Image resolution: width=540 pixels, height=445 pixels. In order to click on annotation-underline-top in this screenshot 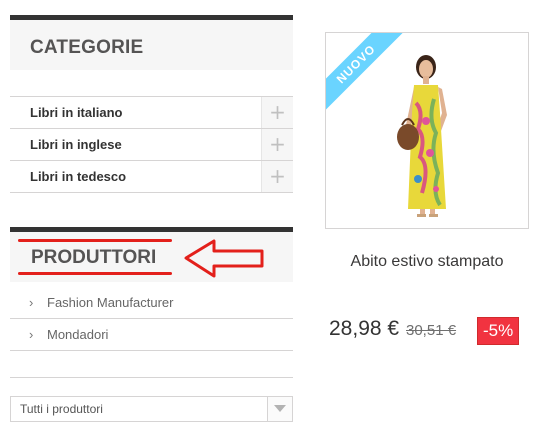, I will do `click(95, 240)`.